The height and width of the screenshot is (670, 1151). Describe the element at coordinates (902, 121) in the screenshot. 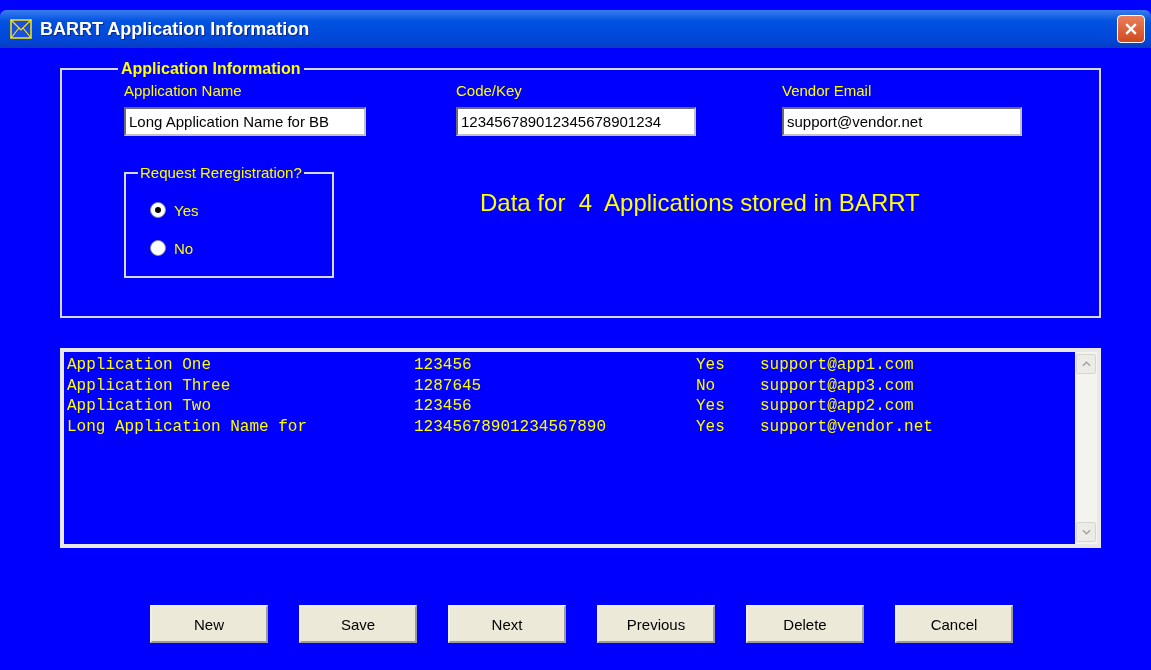

I see `input-field: support@vendor.net` at that location.